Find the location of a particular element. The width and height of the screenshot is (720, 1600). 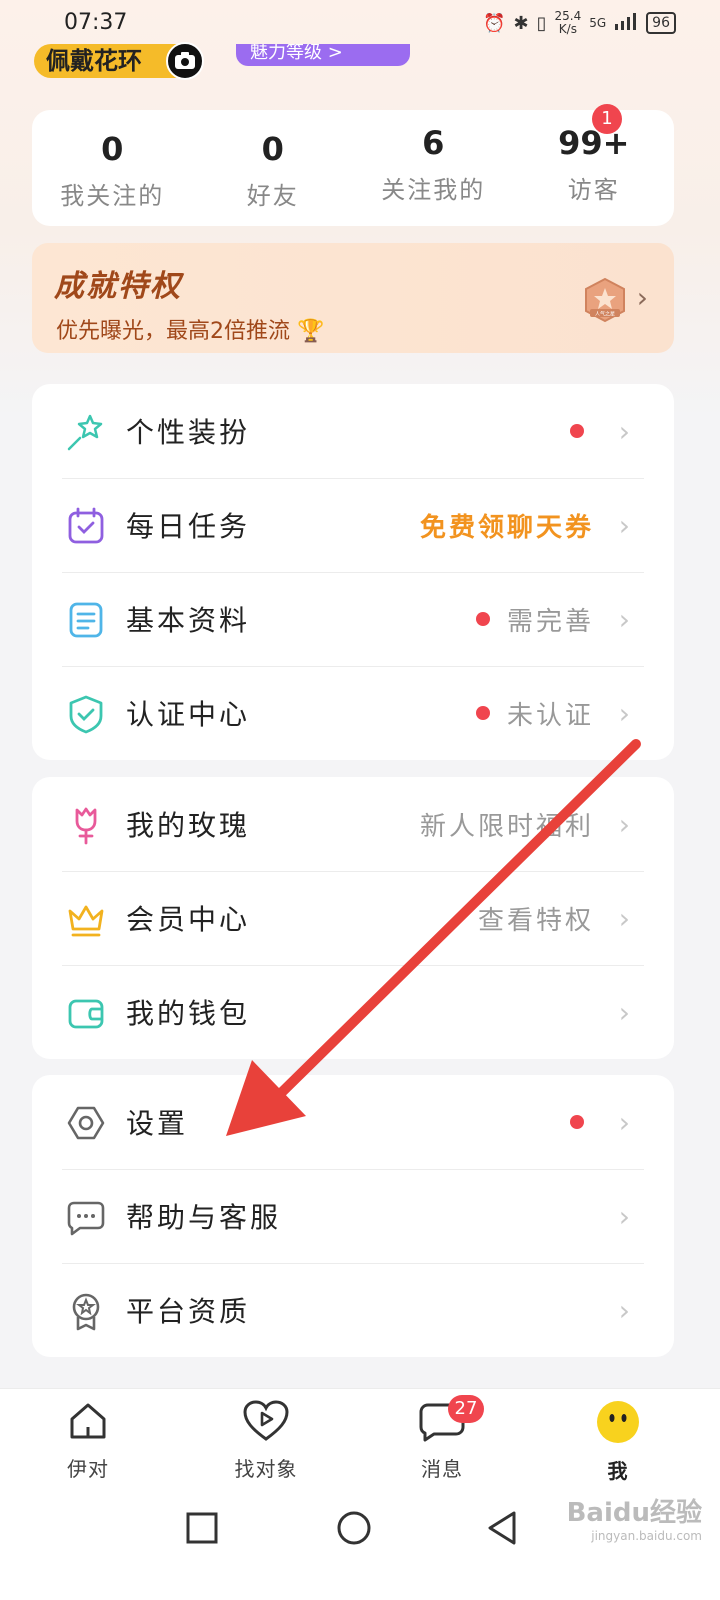

rose-icon is located at coordinates (86, 826).